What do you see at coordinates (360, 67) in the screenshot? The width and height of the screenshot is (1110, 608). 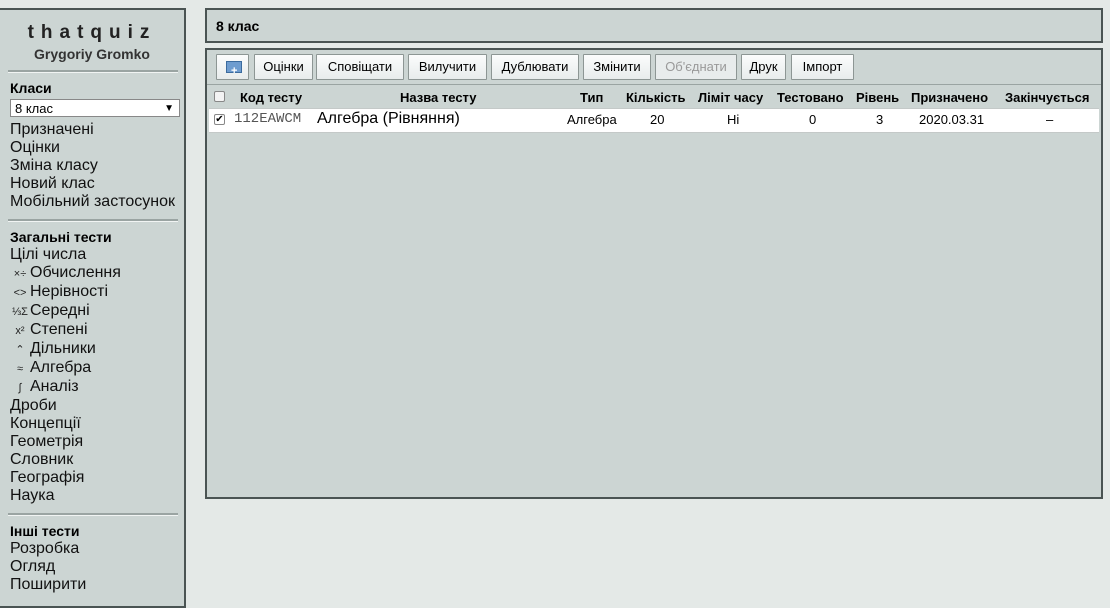 I see `notify-button: Сповіщати` at bounding box center [360, 67].